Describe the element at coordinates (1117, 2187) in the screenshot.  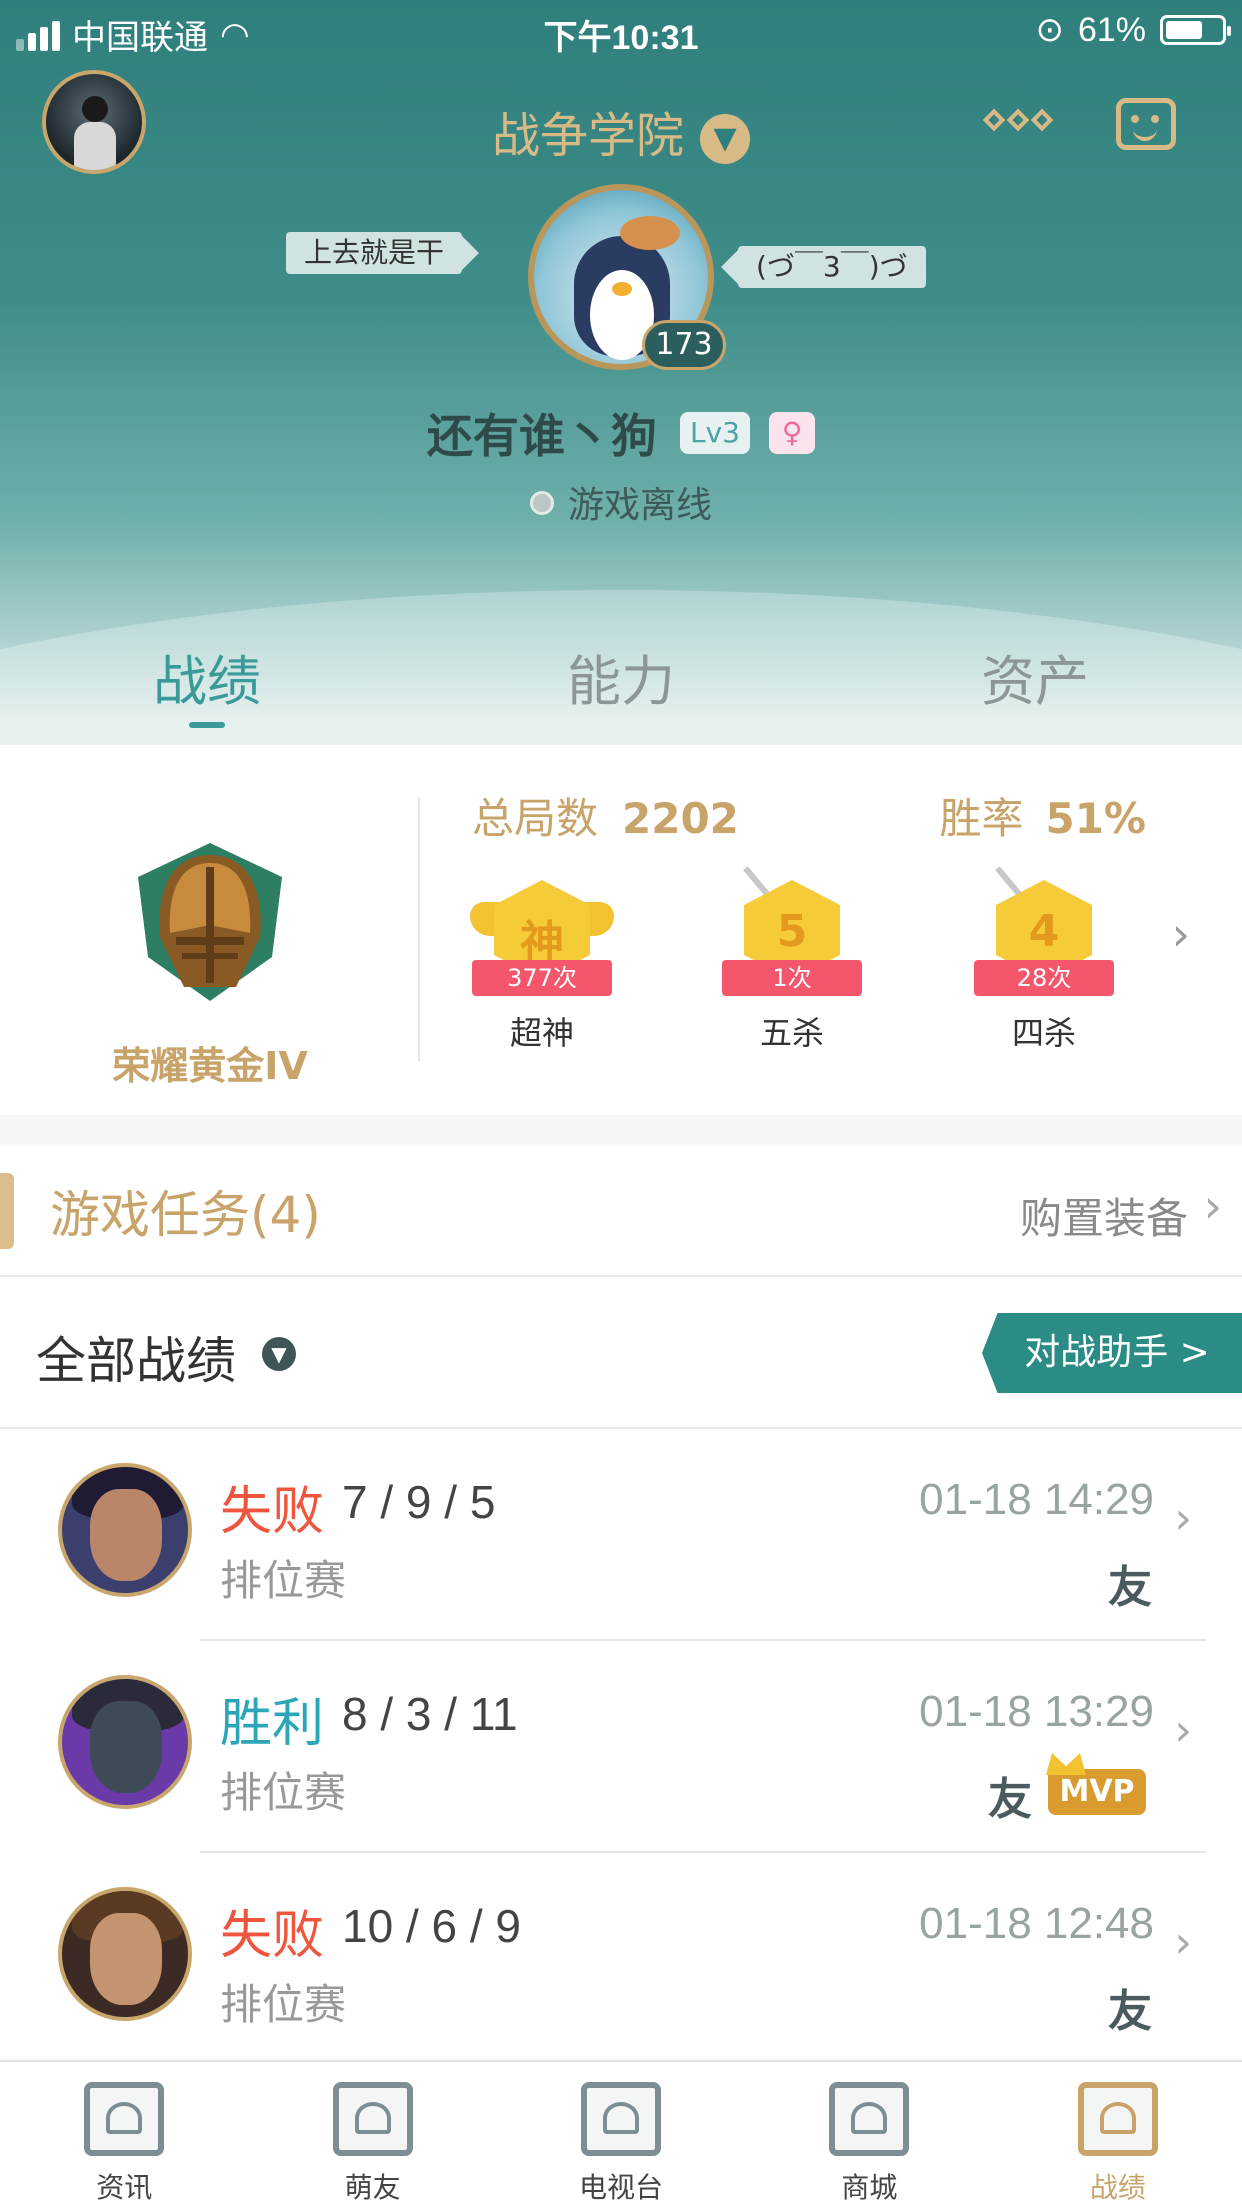
I see `nav-label: 战绩` at that location.